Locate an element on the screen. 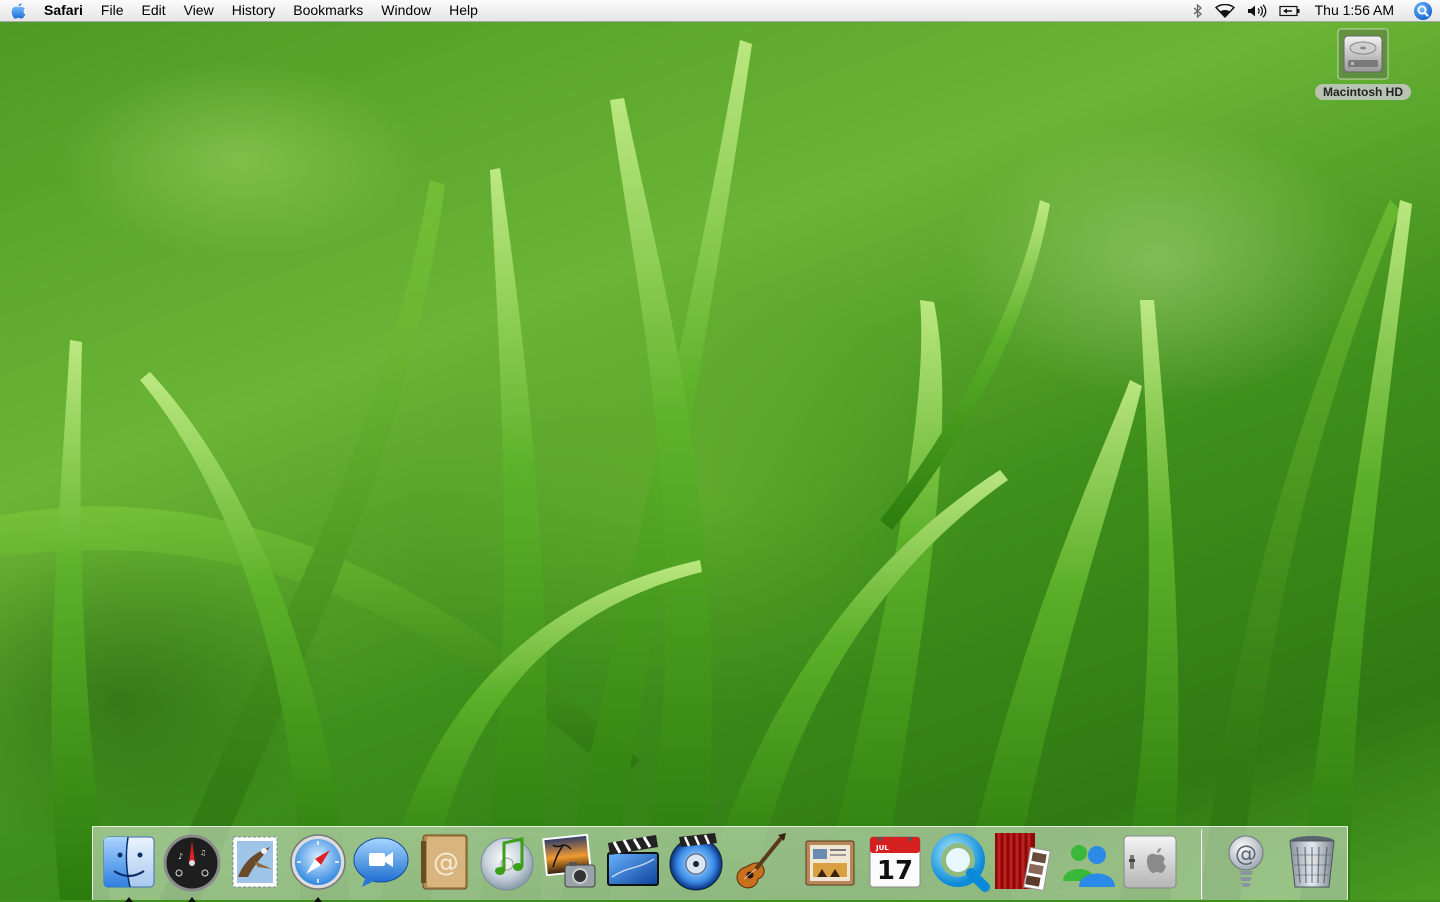 The height and width of the screenshot is (902, 1440). menu-help: Help is located at coordinates (463, 10).